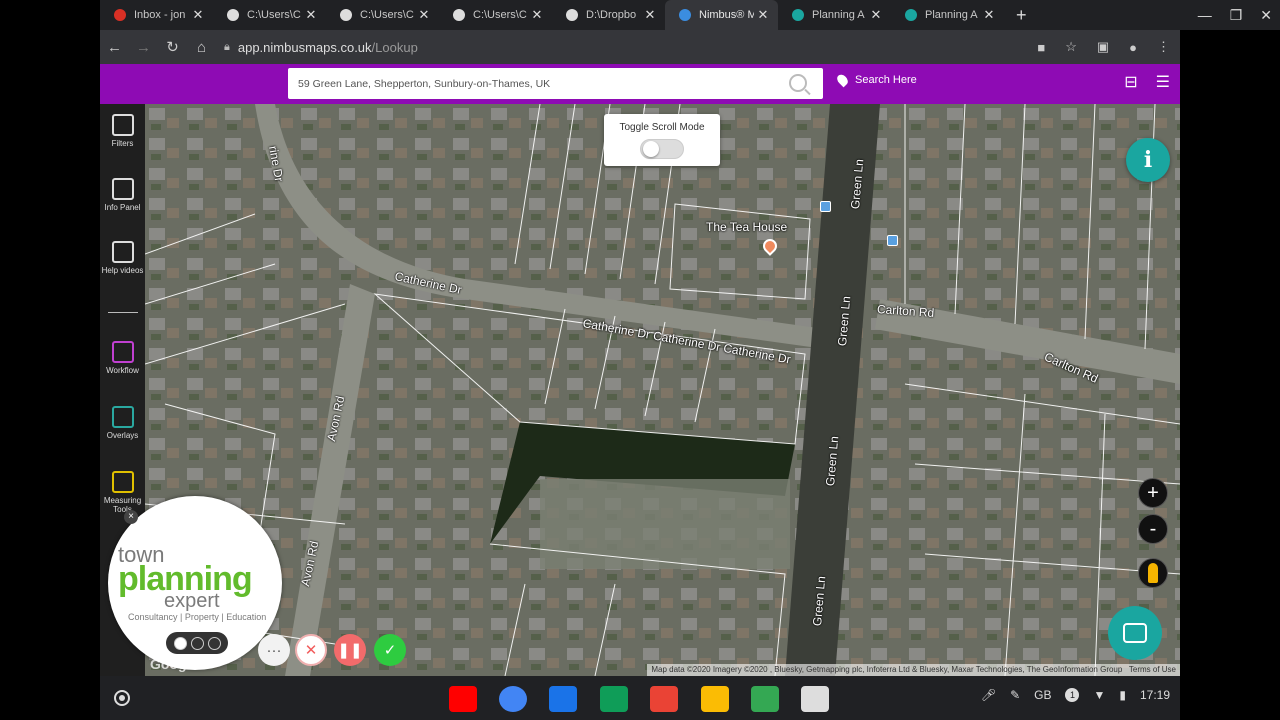 This screenshot has width=1280, height=720. I want to click on tool-filters: Filters, so click(122, 131).